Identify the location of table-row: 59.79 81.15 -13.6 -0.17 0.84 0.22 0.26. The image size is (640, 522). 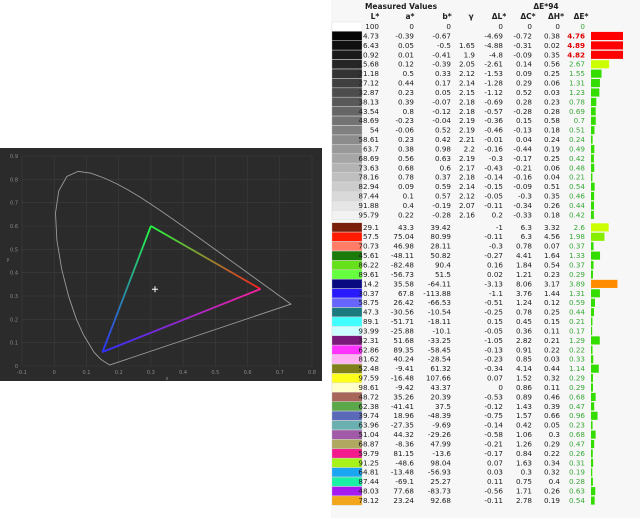
(462, 453).